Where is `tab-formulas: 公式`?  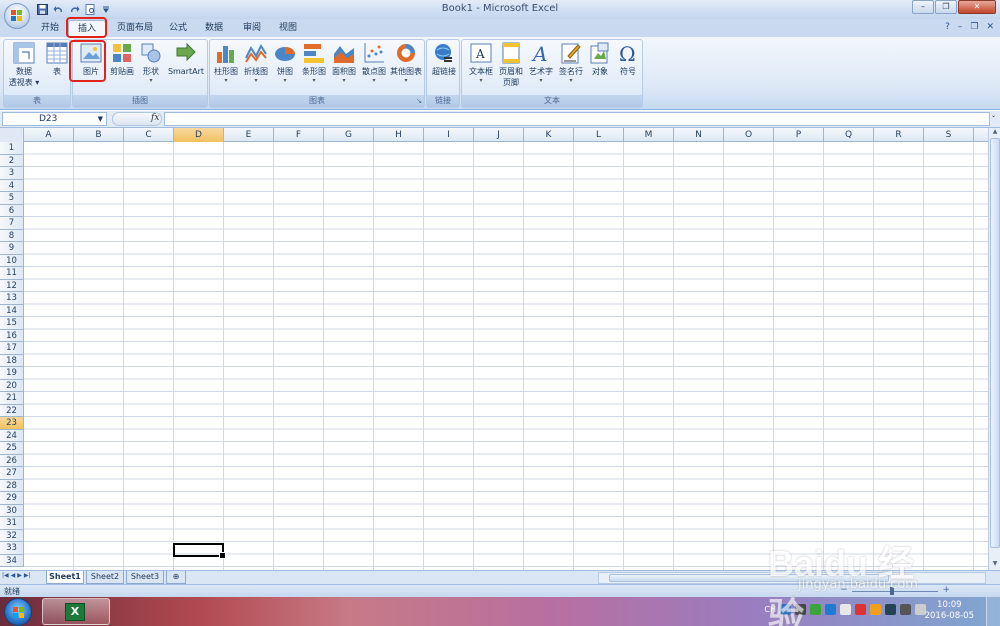
tab-formulas: 公式 is located at coordinates (178, 28).